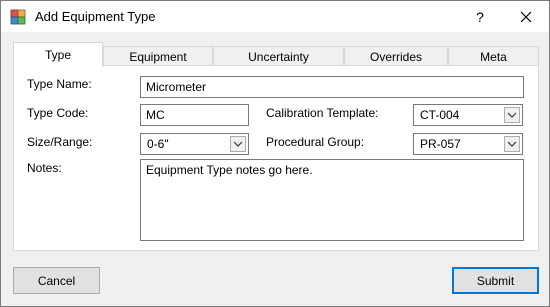 Image resolution: width=550 pixels, height=307 pixels. I want to click on tab-uncertainty: Uncertainty, so click(278, 56).